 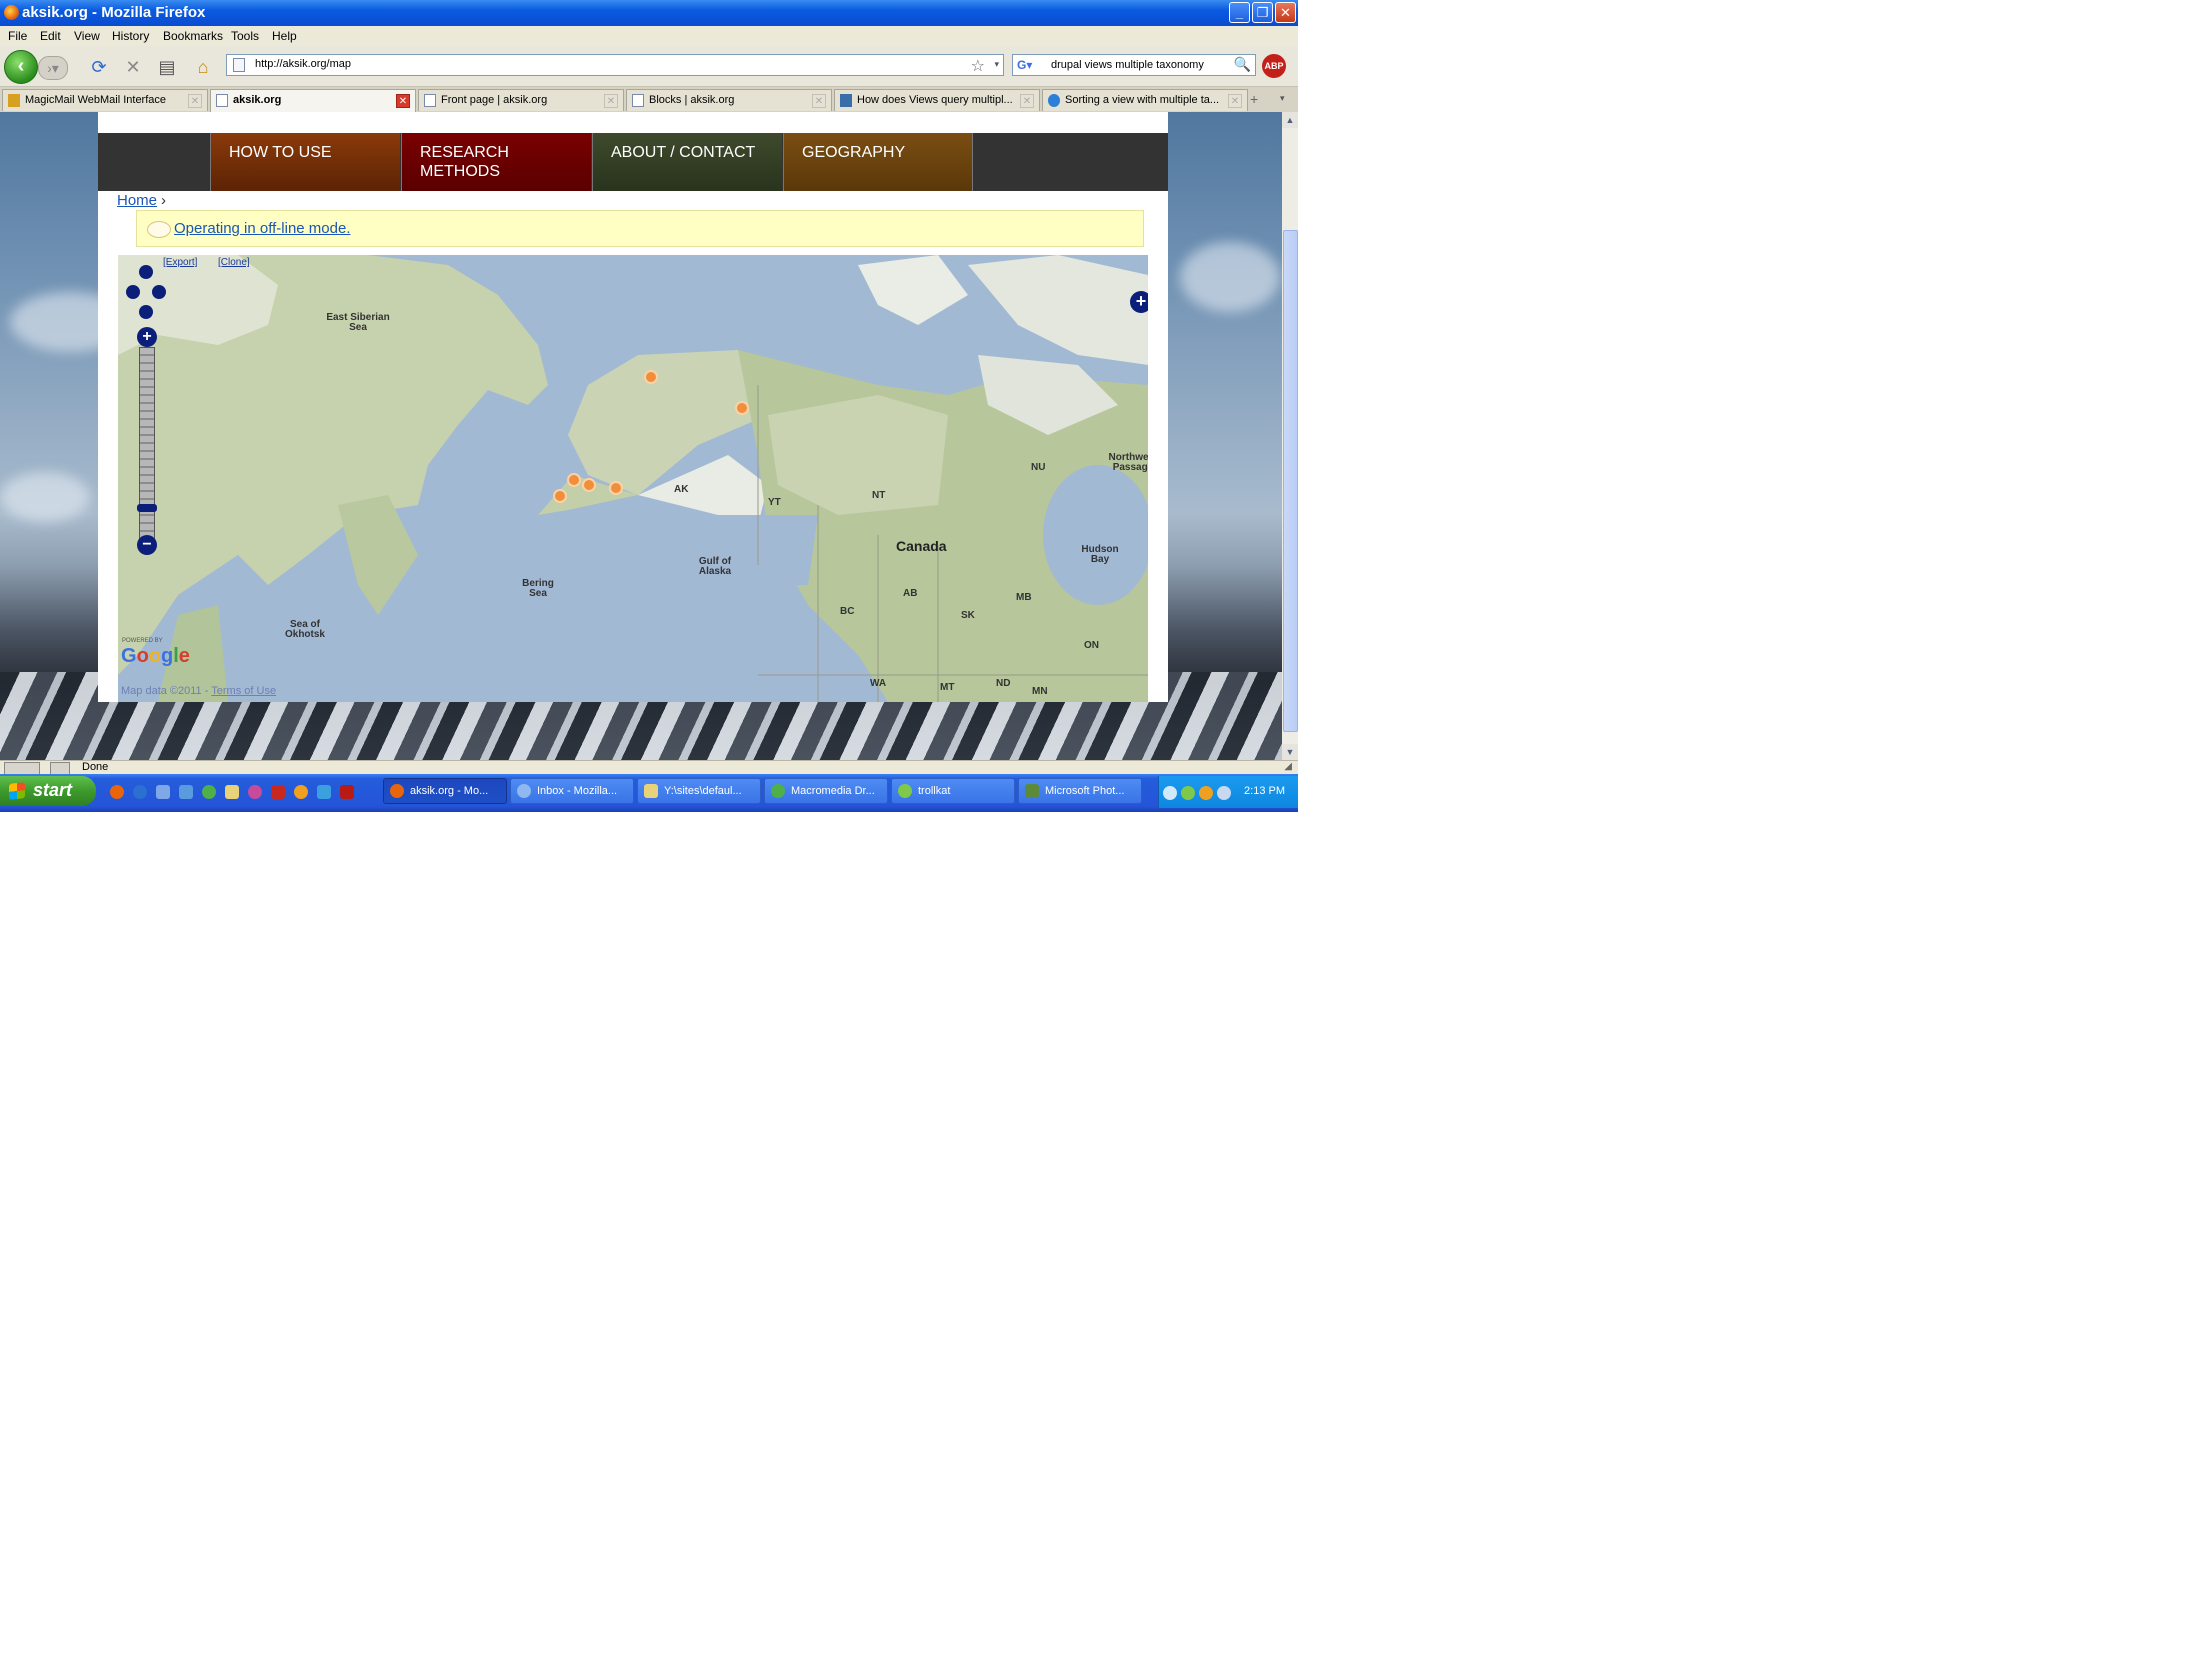 What do you see at coordinates (324, 792) in the screenshot?
I see `app3-quicklaunch-icon` at bounding box center [324, 792].